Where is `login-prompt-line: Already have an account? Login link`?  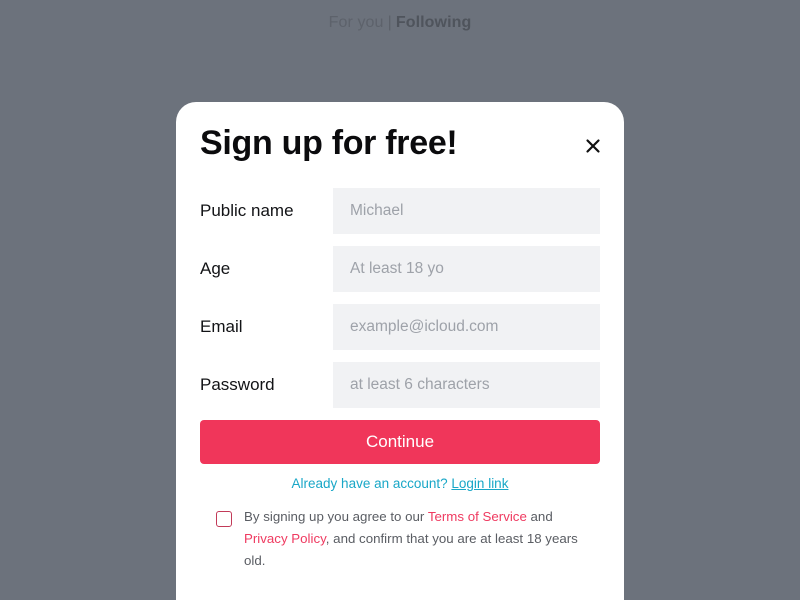
login-prompt-line: Already have an account? Login link is located at coordinates (400, 483).